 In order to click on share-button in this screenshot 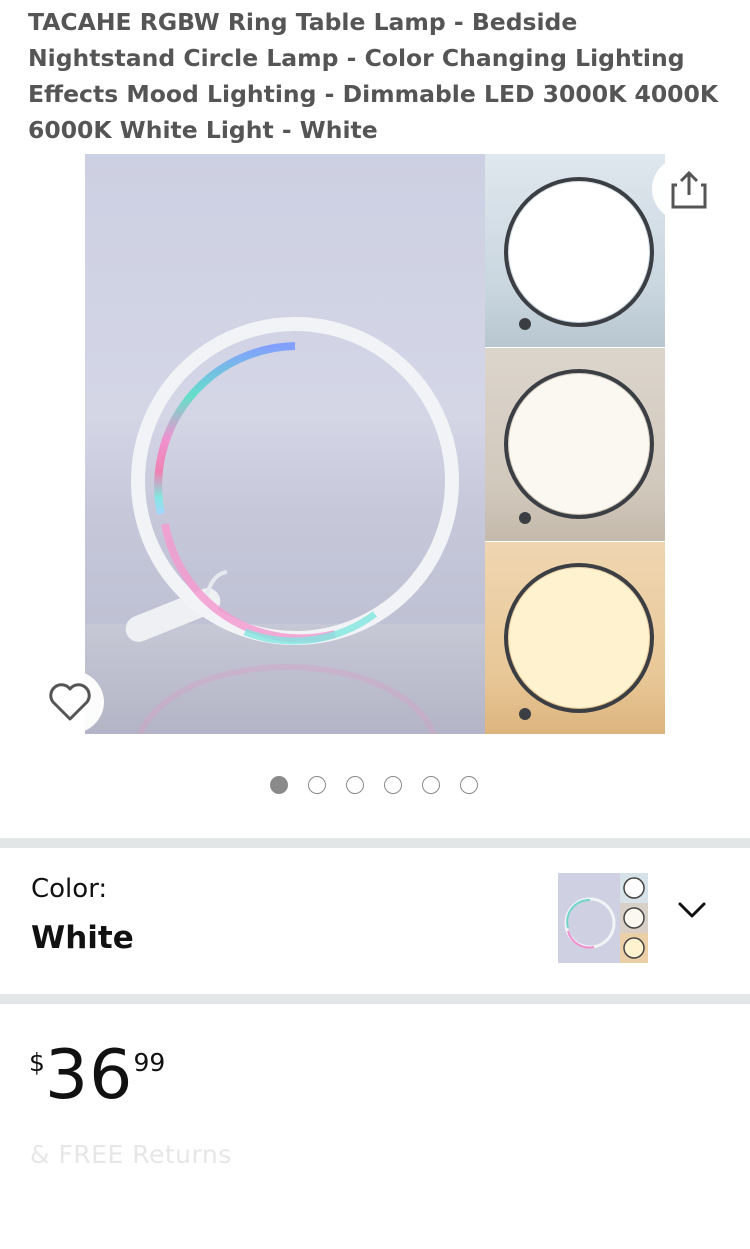, I will do `click(686, 189)`.